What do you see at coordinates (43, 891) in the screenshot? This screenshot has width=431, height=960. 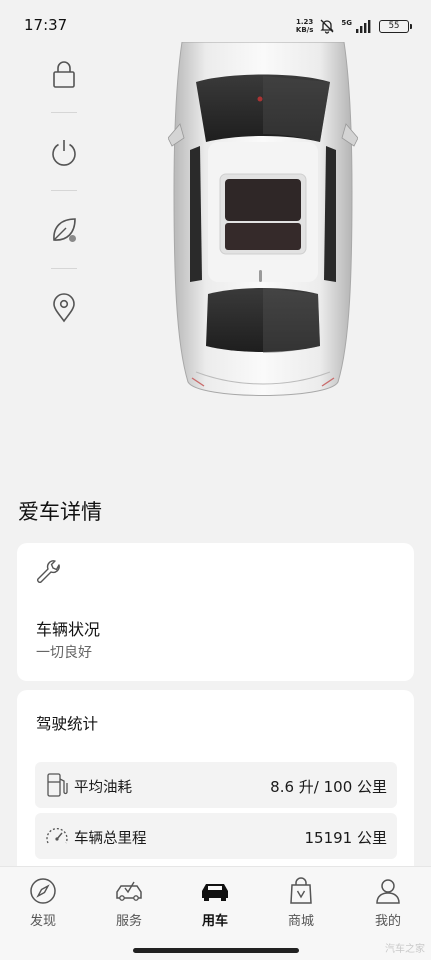 I see `compass-icon` at bounding box center [43, 891].